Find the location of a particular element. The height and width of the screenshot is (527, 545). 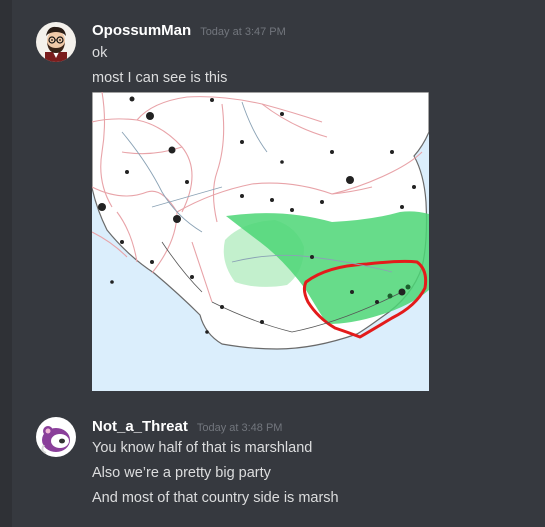

message-text: Also we’re a pretty big party is located at coordinates (181, 473).